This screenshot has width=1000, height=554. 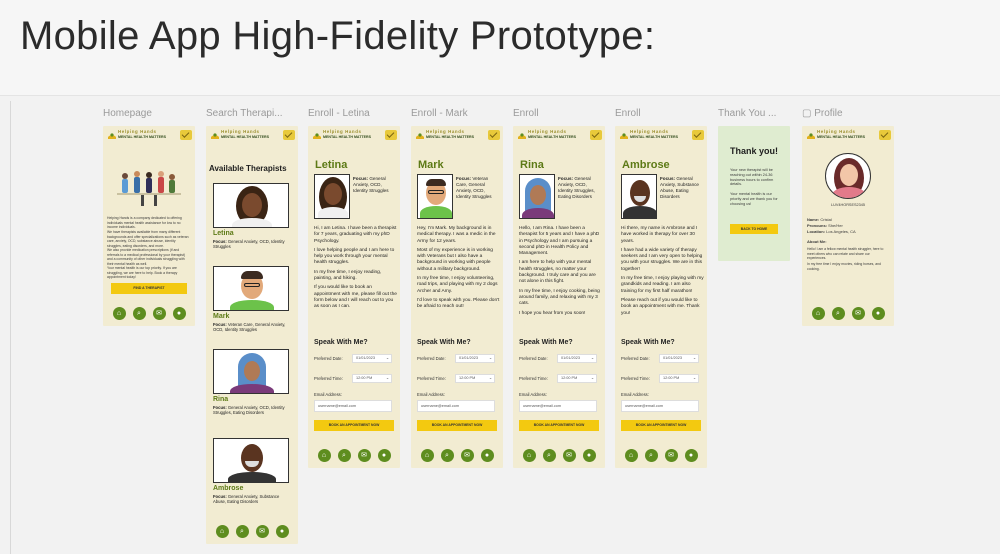 What do you see at coordinates (149, 288) in the screenshot?
I see `find-therapist-button: FIND A THERAPIST` at bounding box center [149, 288].